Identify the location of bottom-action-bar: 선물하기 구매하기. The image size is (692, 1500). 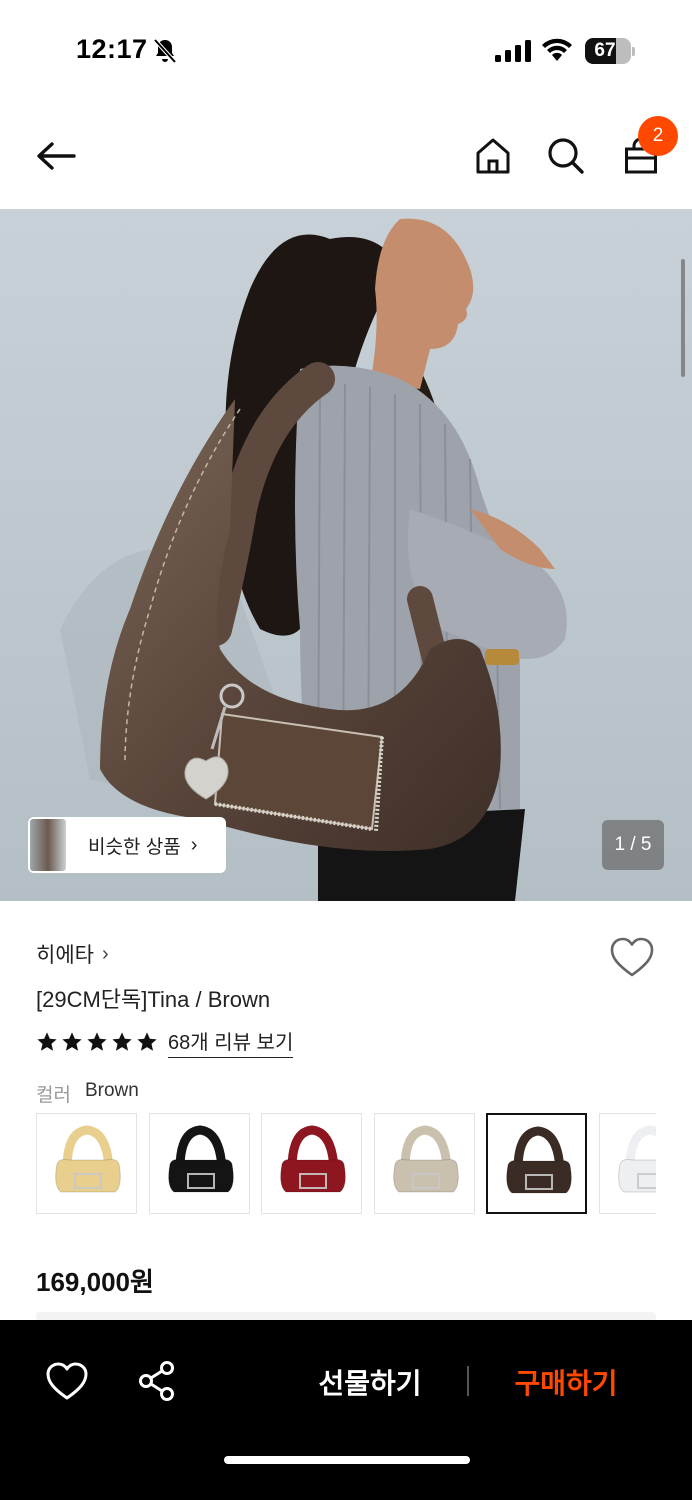
(346, 1410).